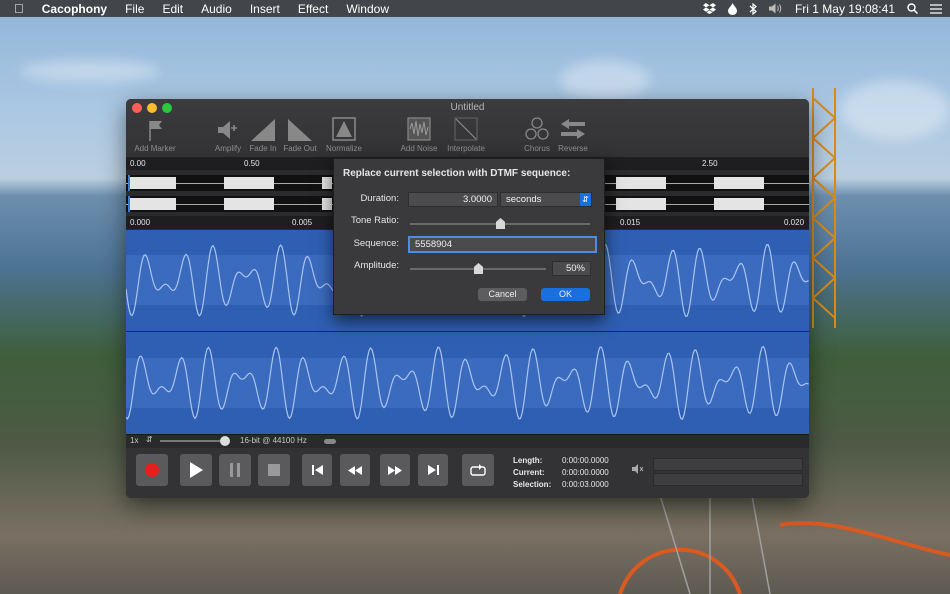  Describe the element at coordinates (845, 9) in the screenshot. I see `menu-clock: Fri 1 May 19:08:41` at that location.